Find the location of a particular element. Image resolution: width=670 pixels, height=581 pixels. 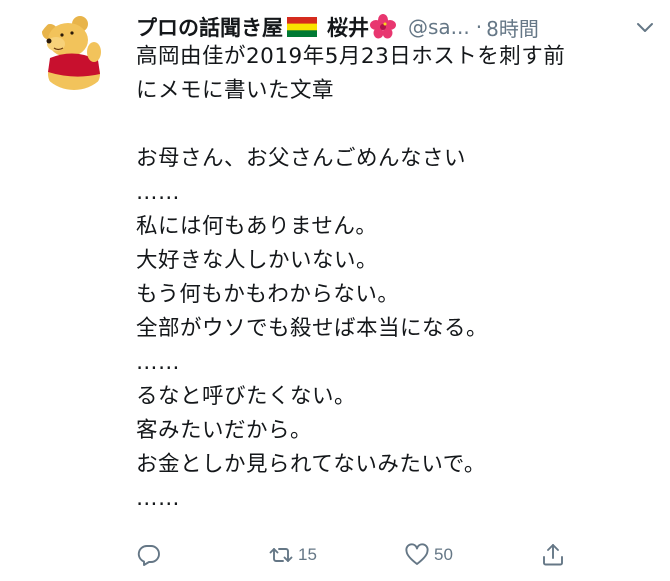

heart-icon is located at coordinates (417, 554).